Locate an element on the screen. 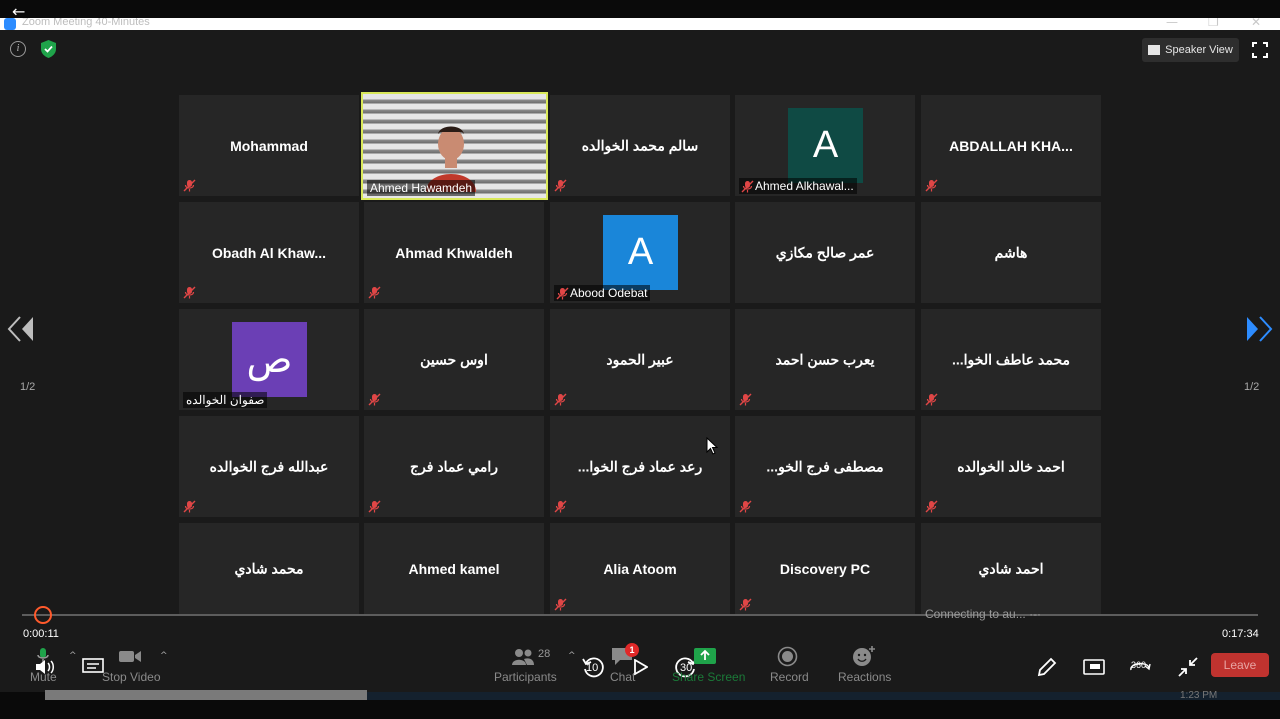  participant-name: احمد خالد الخوالده is located at coordinates (1011, 466).